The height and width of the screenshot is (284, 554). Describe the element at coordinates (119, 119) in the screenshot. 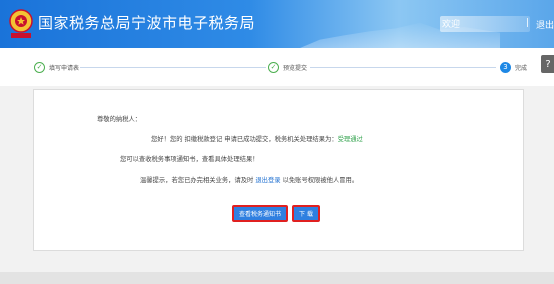

I see `greeting-text: 尊敬的纳税人：` at that location.